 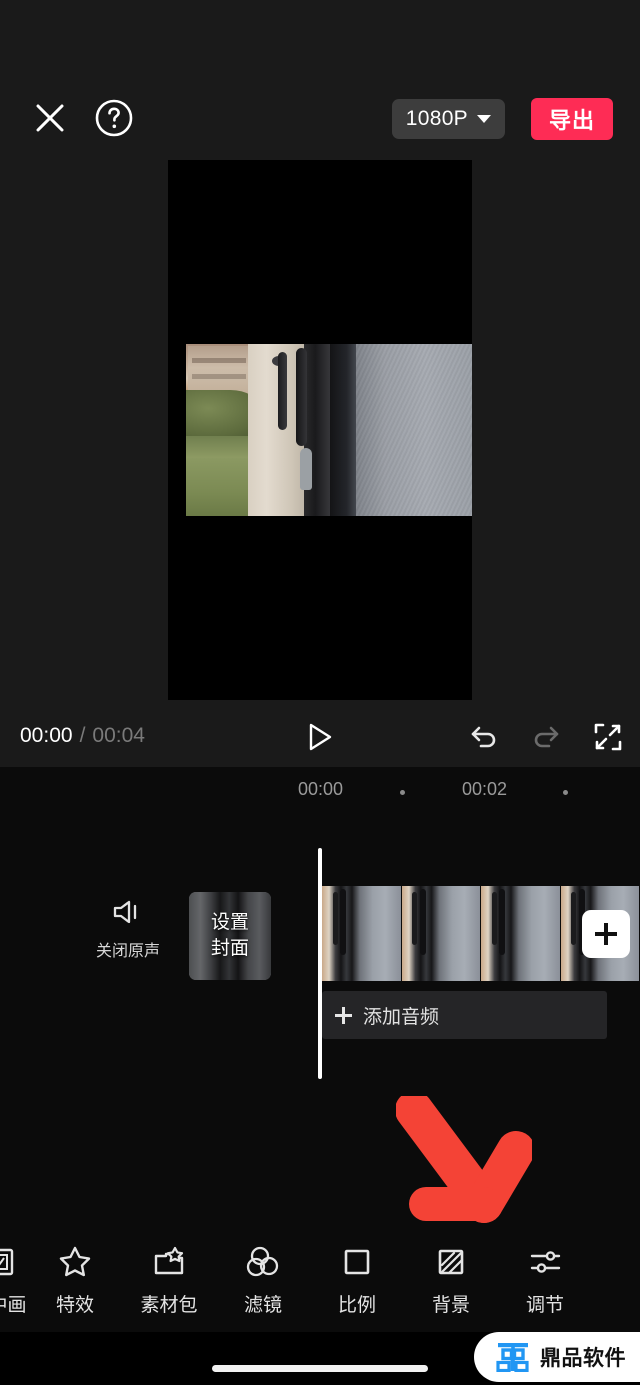 I want to click on fullscreen-expand-icon, so click(x=608, y=737).